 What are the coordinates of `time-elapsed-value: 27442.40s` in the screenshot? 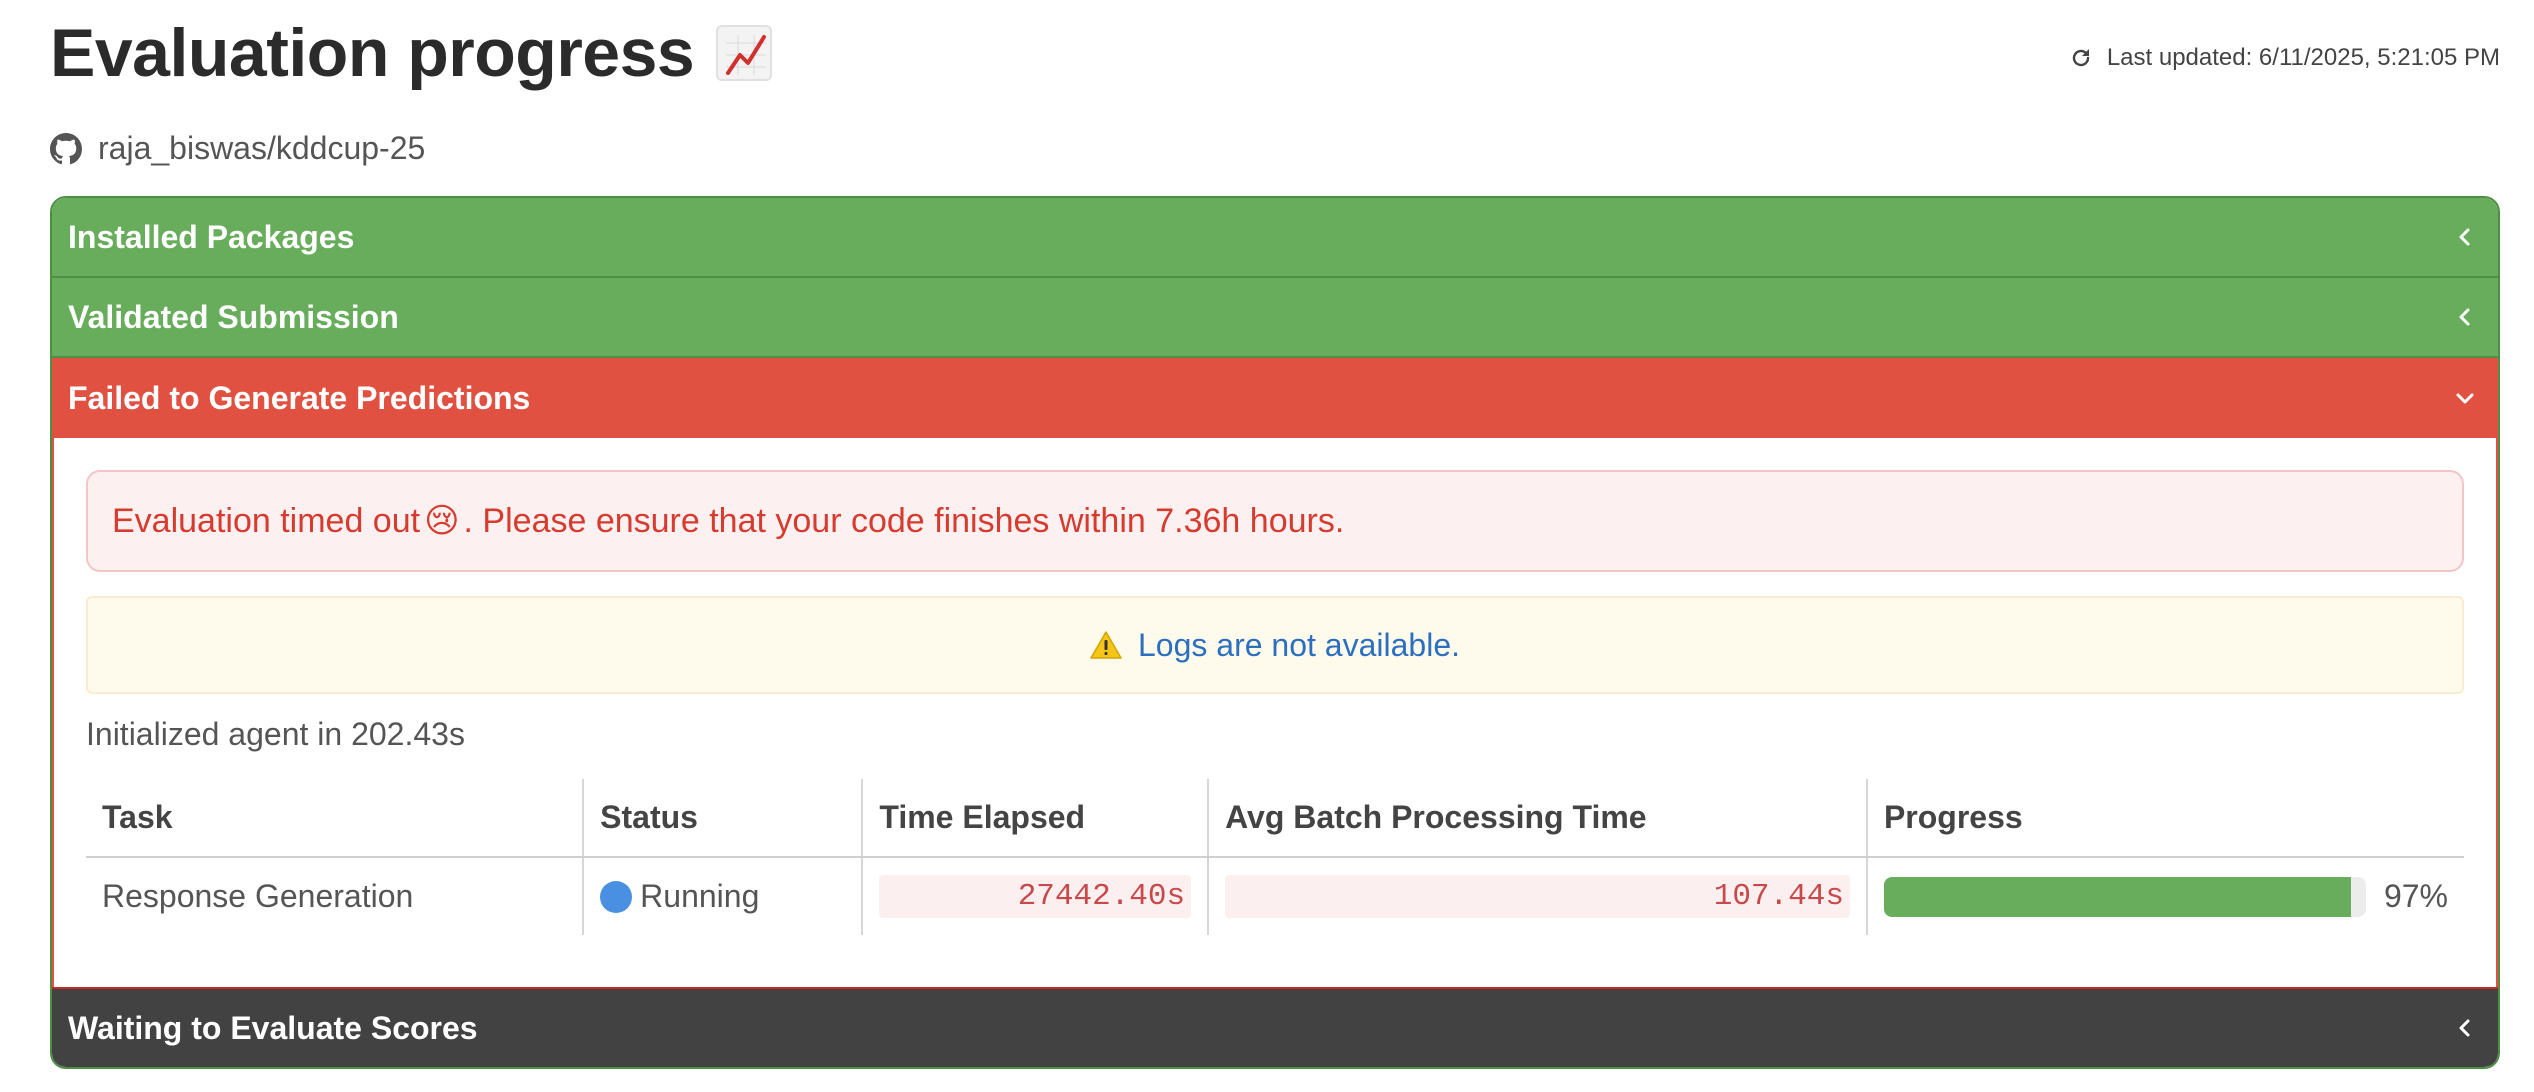 It's located at (1035, 896).